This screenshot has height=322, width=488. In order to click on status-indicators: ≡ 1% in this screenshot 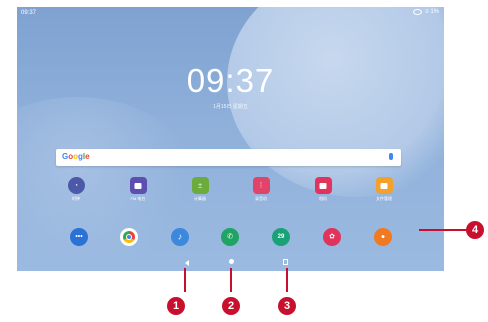, I will do `click(426, 12)`.